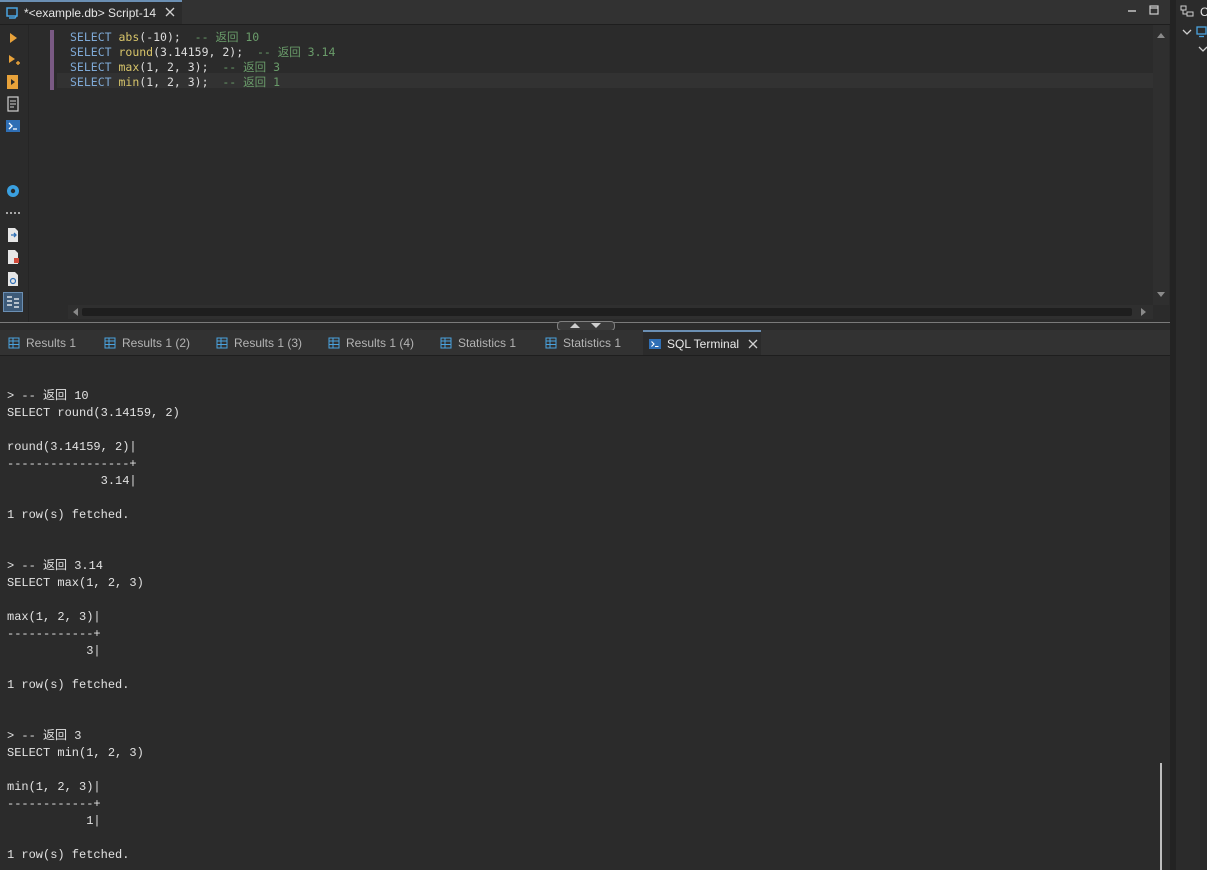 The image size is (1207, 870). What do you see at coordinates (296, 52) in the screenshot?
I see `sql-comment: -- 返回 3.14` at bounding box center [296, 52].